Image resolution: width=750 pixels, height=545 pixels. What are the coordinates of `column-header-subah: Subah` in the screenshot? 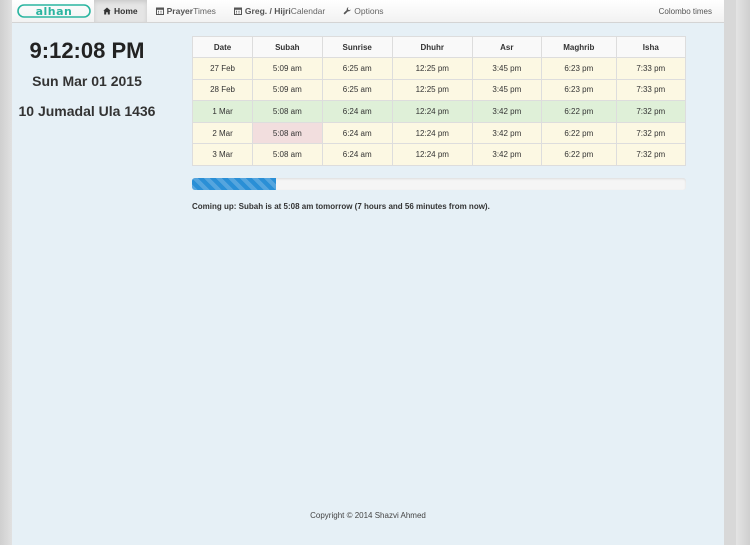 It's located at (287, 47).